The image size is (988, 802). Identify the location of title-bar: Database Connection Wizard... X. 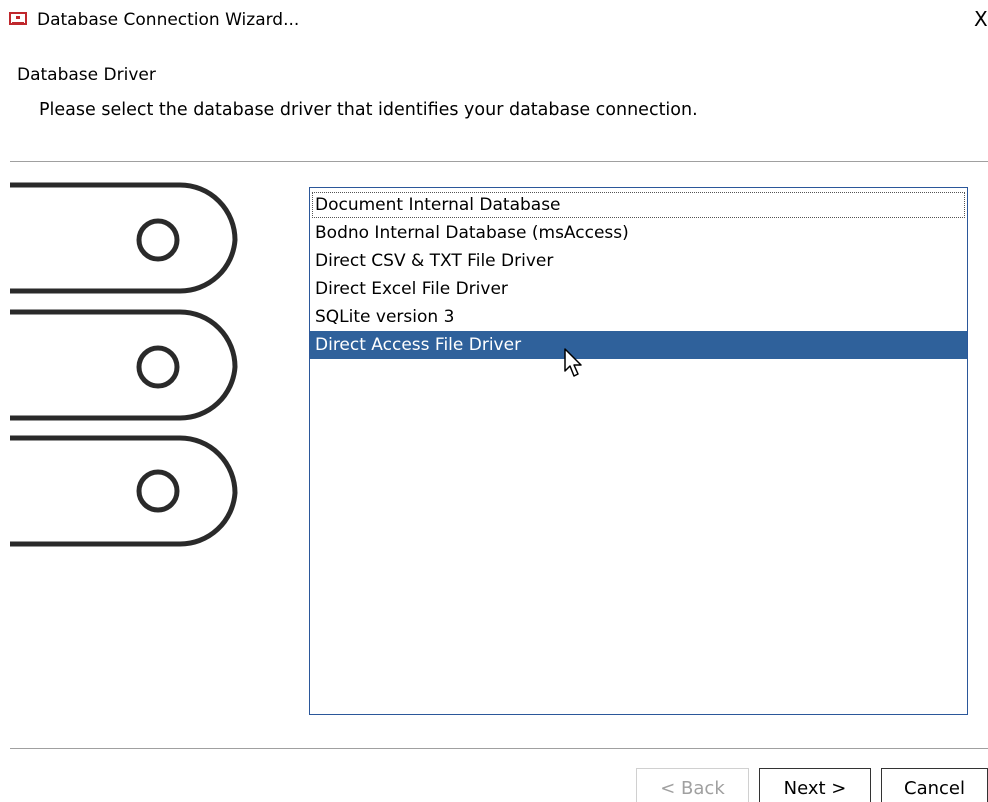
(494, 20).